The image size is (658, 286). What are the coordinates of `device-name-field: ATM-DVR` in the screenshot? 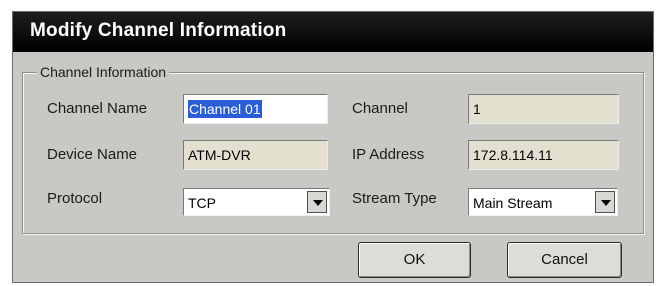 It's located at (255, 155).